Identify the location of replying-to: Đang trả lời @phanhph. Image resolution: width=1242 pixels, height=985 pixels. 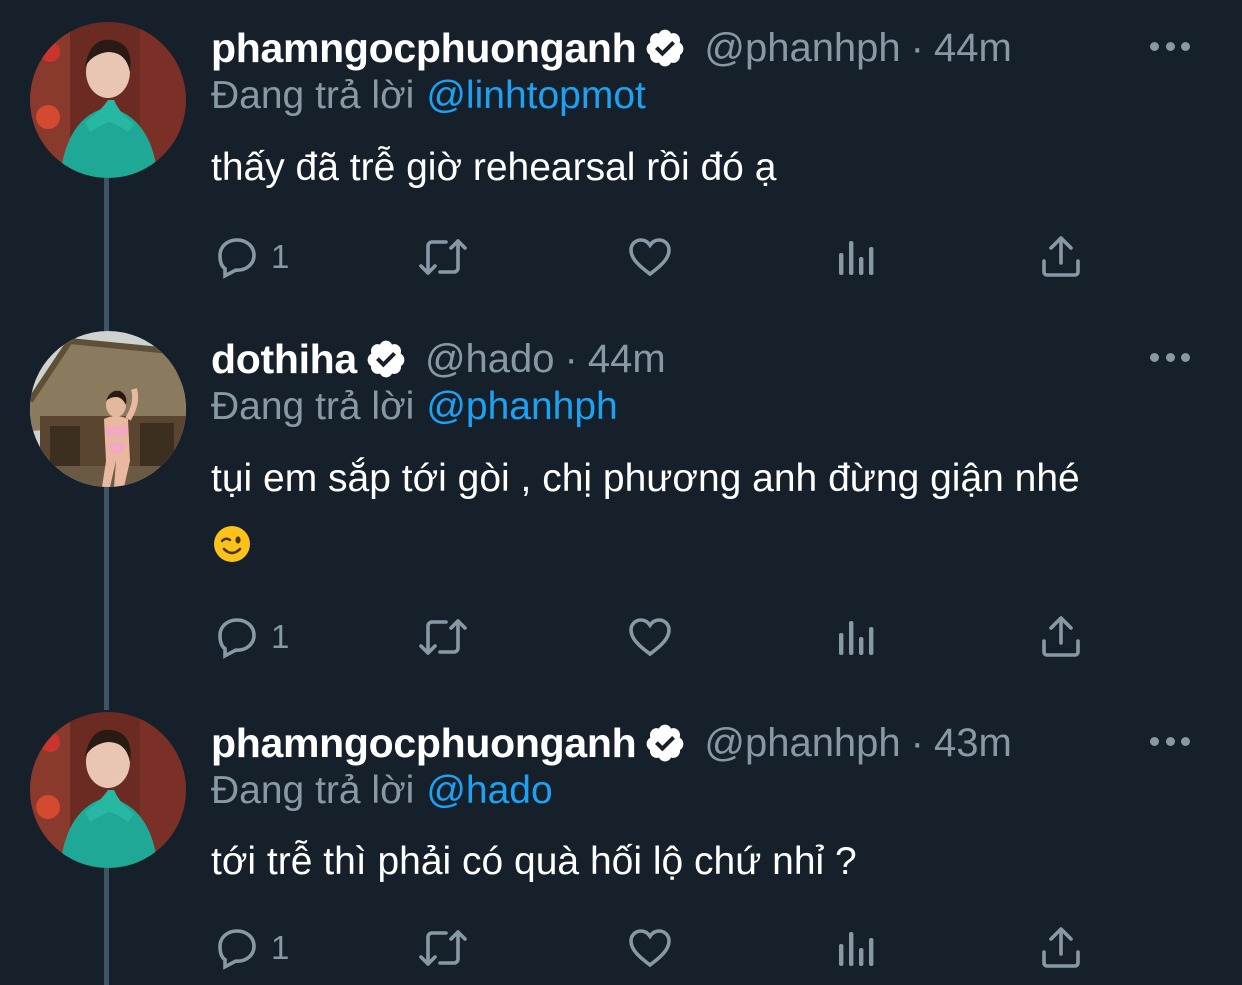
(414, 407).